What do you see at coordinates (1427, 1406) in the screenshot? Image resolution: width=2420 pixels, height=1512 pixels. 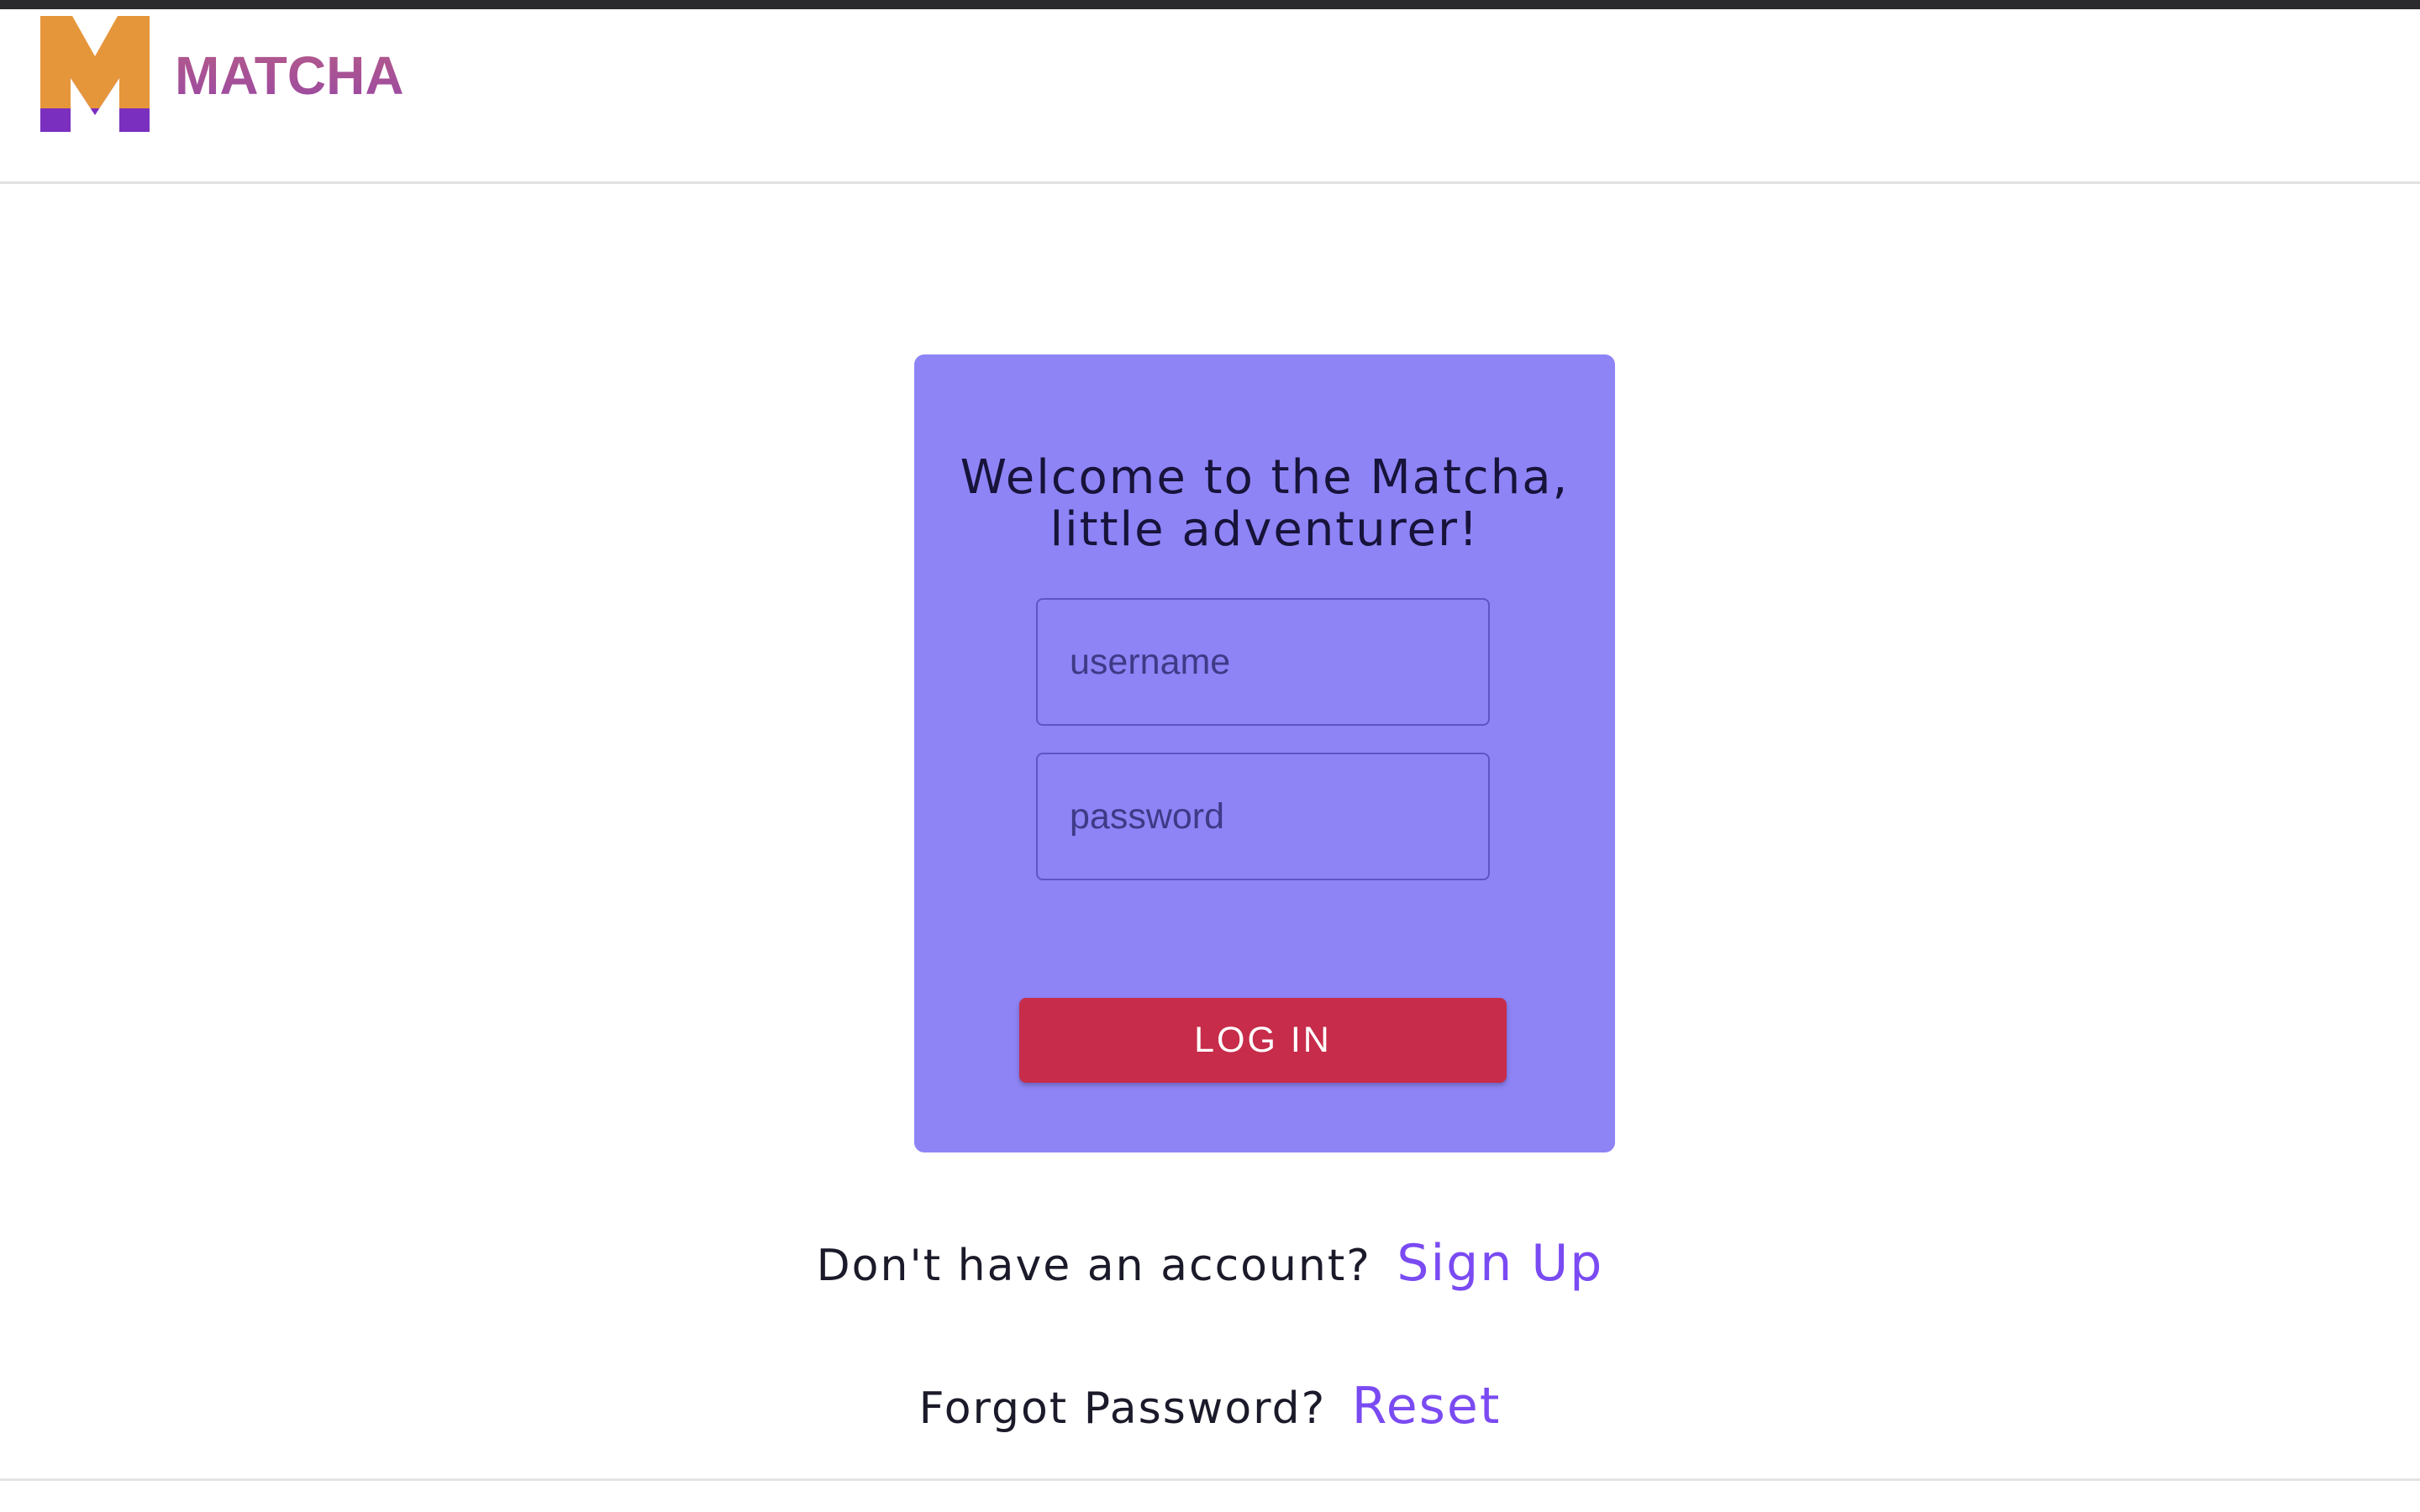 I see `reset-password-link: Reset` at bounding box center [1427, 1406].